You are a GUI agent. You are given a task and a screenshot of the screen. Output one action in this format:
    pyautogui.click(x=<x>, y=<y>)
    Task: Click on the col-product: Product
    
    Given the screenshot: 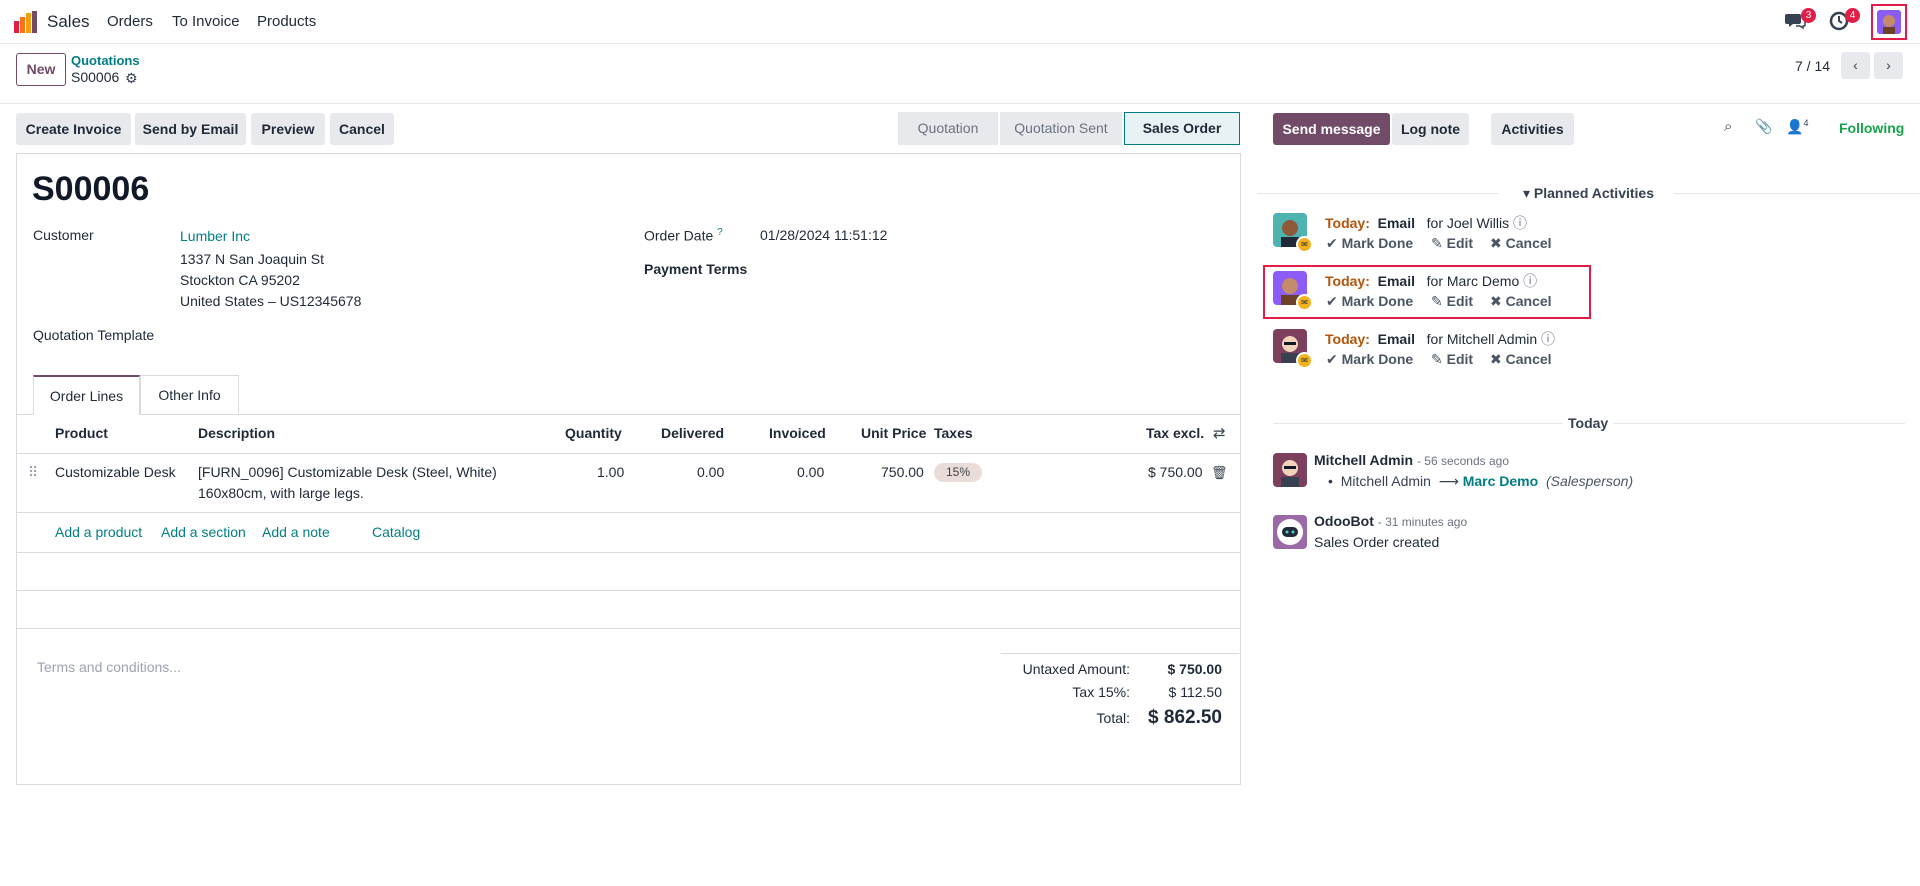 What is the action you would take?
    pyautogui.click(x=81, y=433)
    